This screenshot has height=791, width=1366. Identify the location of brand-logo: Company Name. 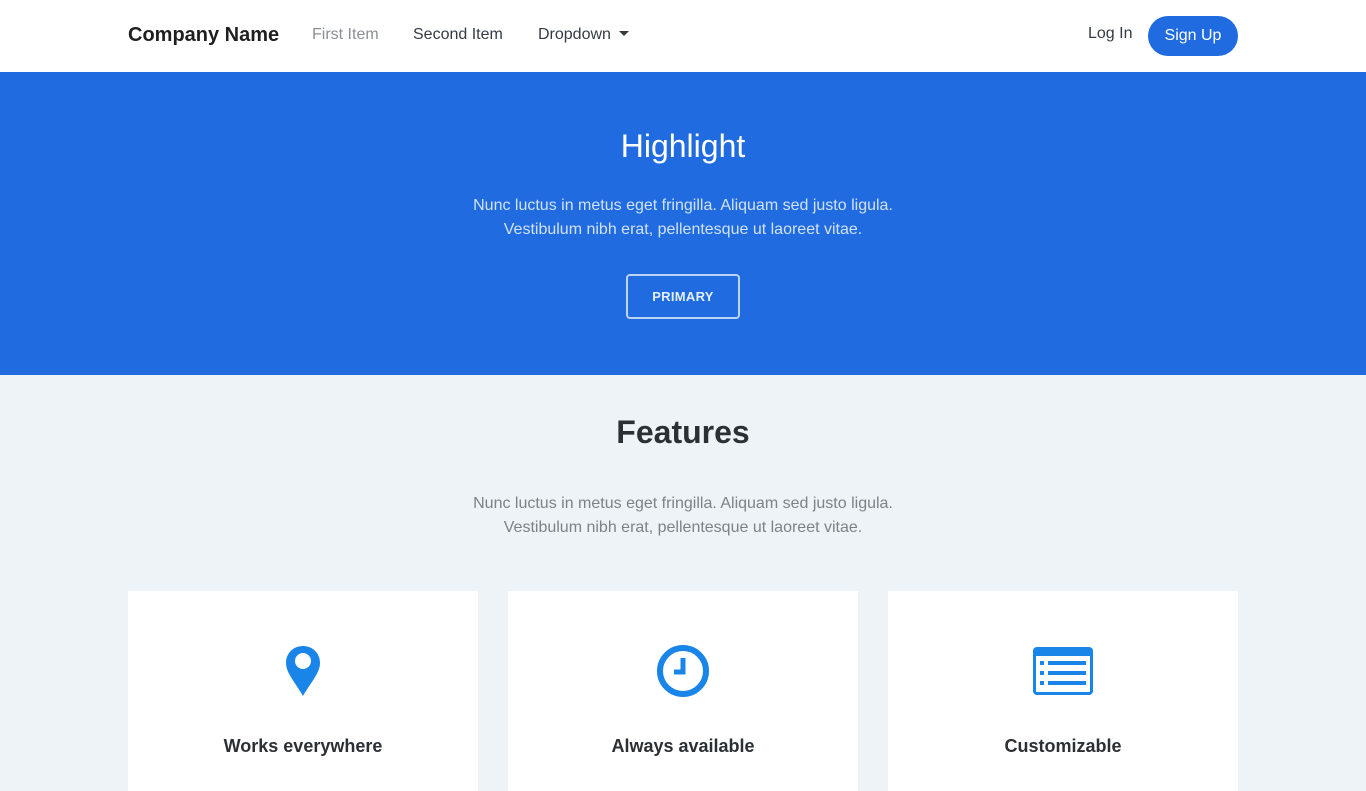
(203, 35).